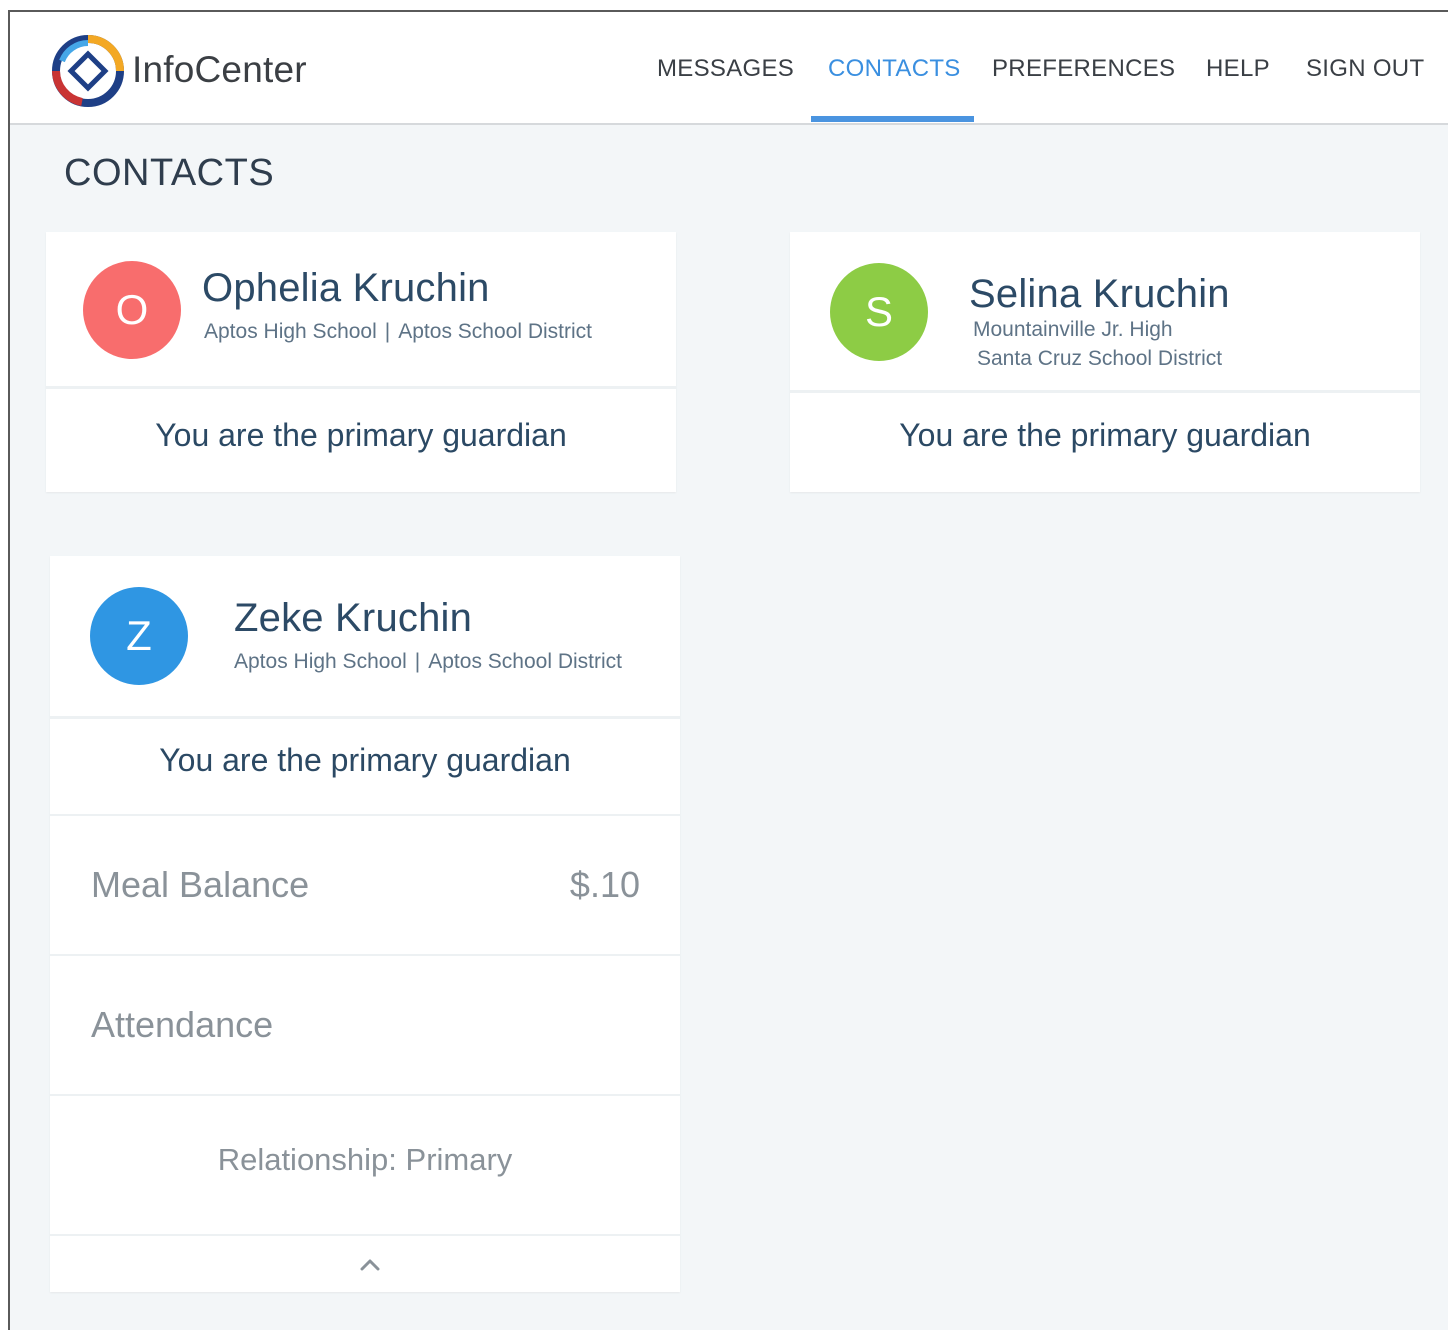 The image size is (1448, 1330). What do you see at coordinates (200, 884) in the screenshot?
I see `meal-balance-label: Meal Balance` at bounding box center [200, 884].